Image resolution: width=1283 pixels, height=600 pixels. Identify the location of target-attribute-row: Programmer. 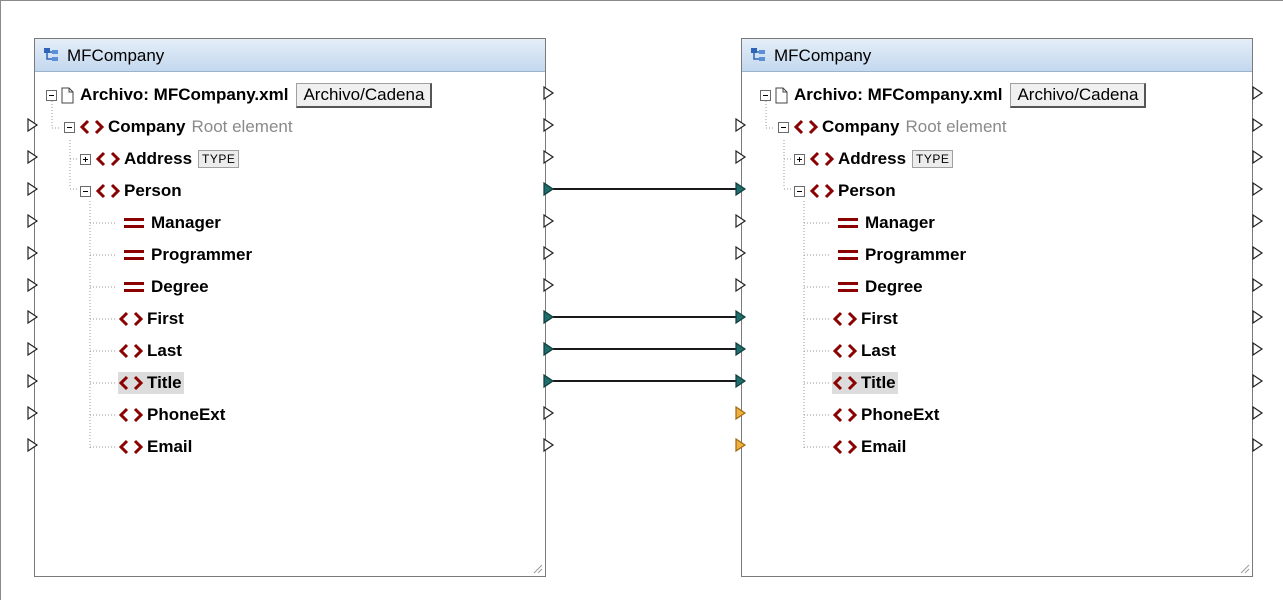
(901, 255).